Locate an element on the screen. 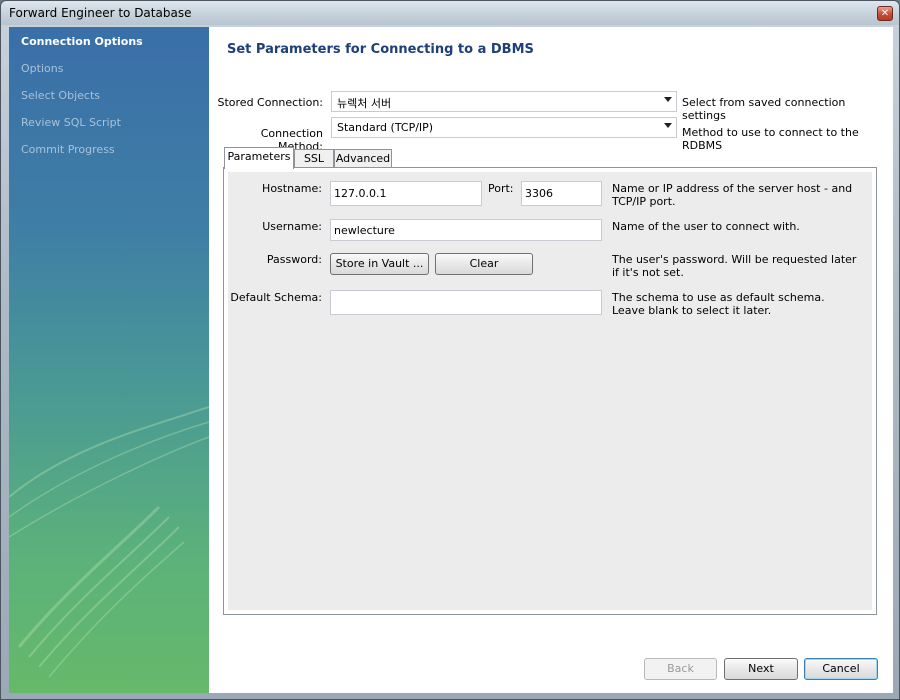 This screenshot has height=700, width=900. connection-method-hint: Method to use to connect to the RDBMS is located at coordinates (770, 139).